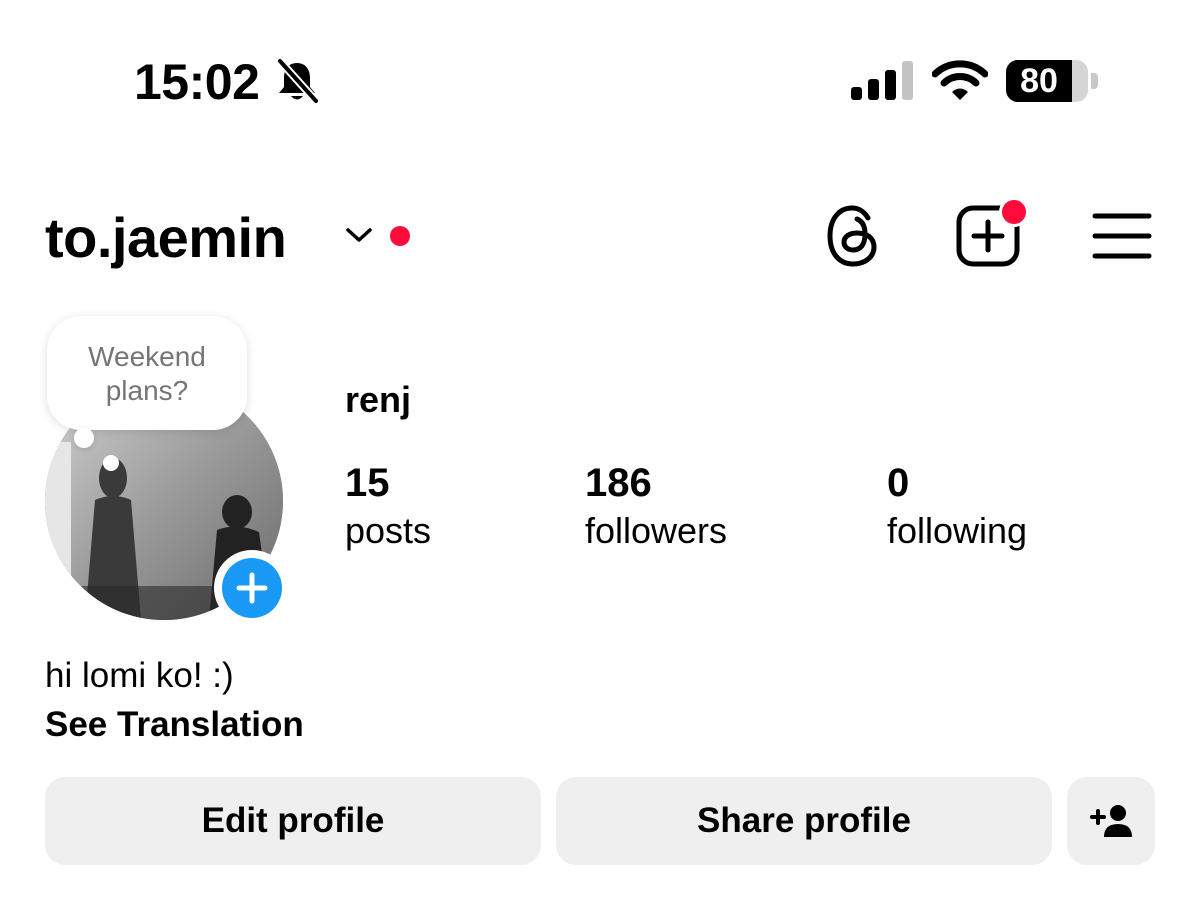  What do you see at coordinates (957, 530) in the screenshot?
I see `following-label: following` at bounding box center [957, 530].